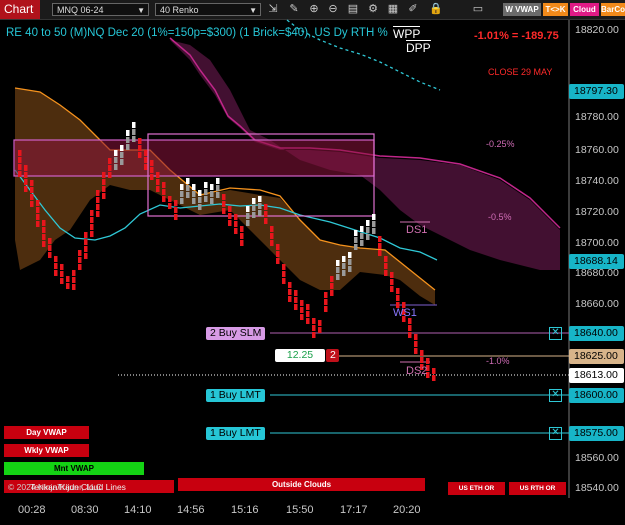 This screenshot has height=525, width=625. What do you see at coordinates (407, 510) in the screenshot?
I see `x-tick-label: 20:20` at bounding box center [407, 510].